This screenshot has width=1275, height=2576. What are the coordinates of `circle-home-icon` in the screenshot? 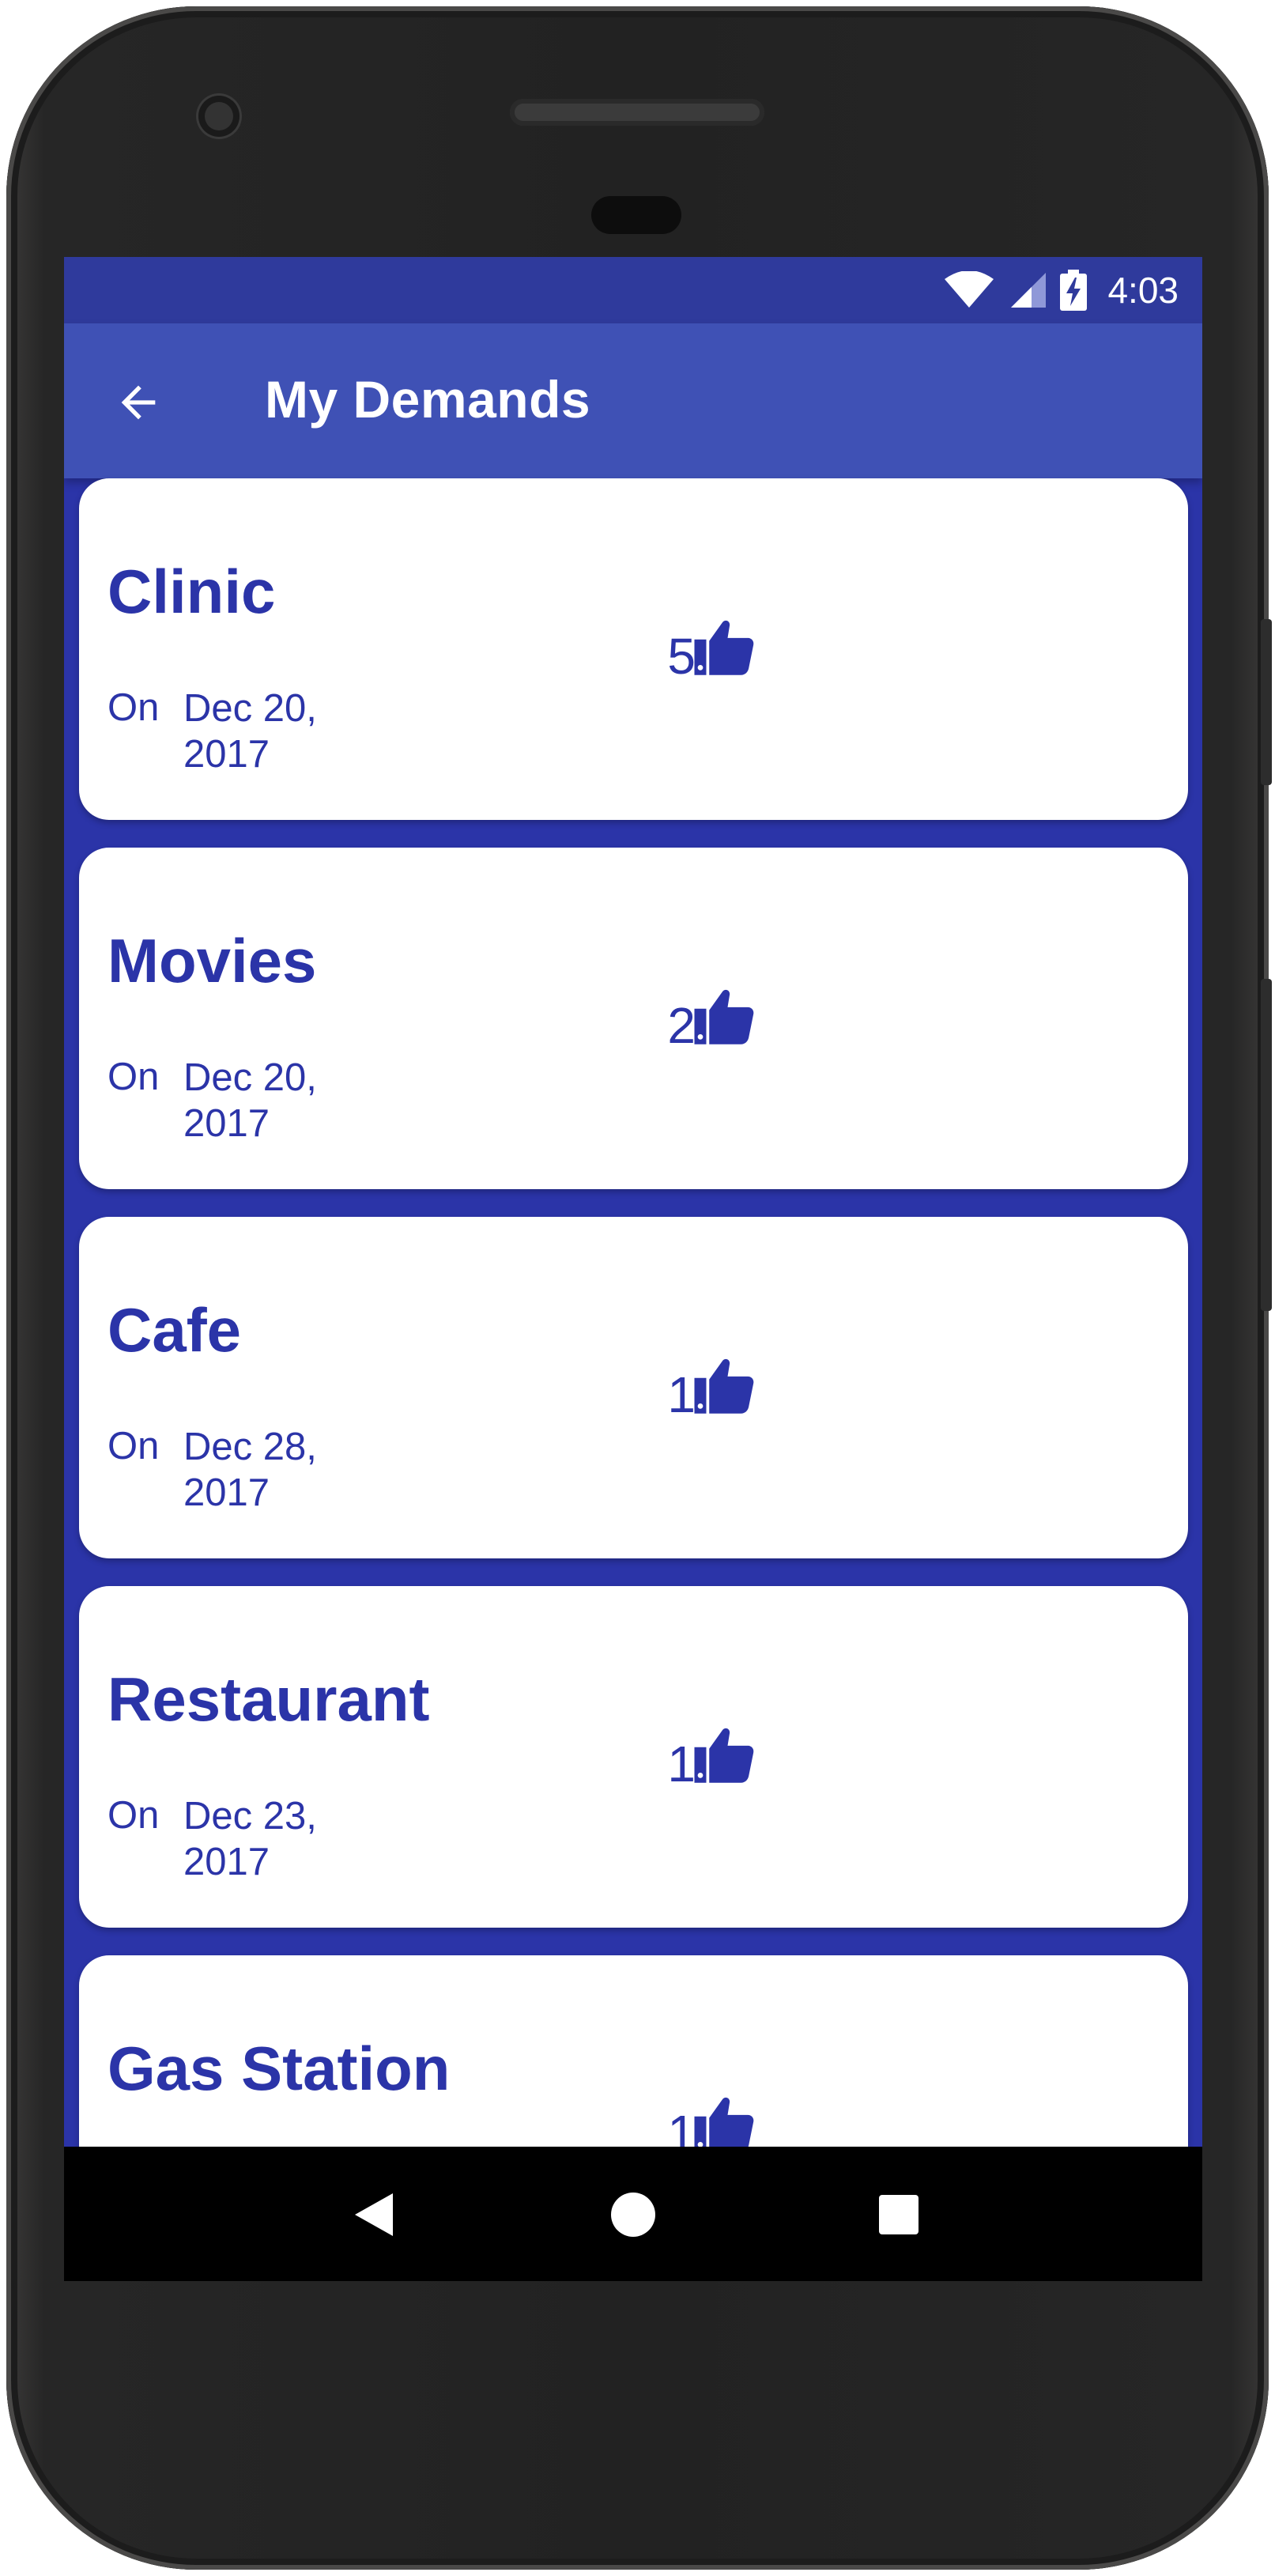 It's located at (633, 2215).